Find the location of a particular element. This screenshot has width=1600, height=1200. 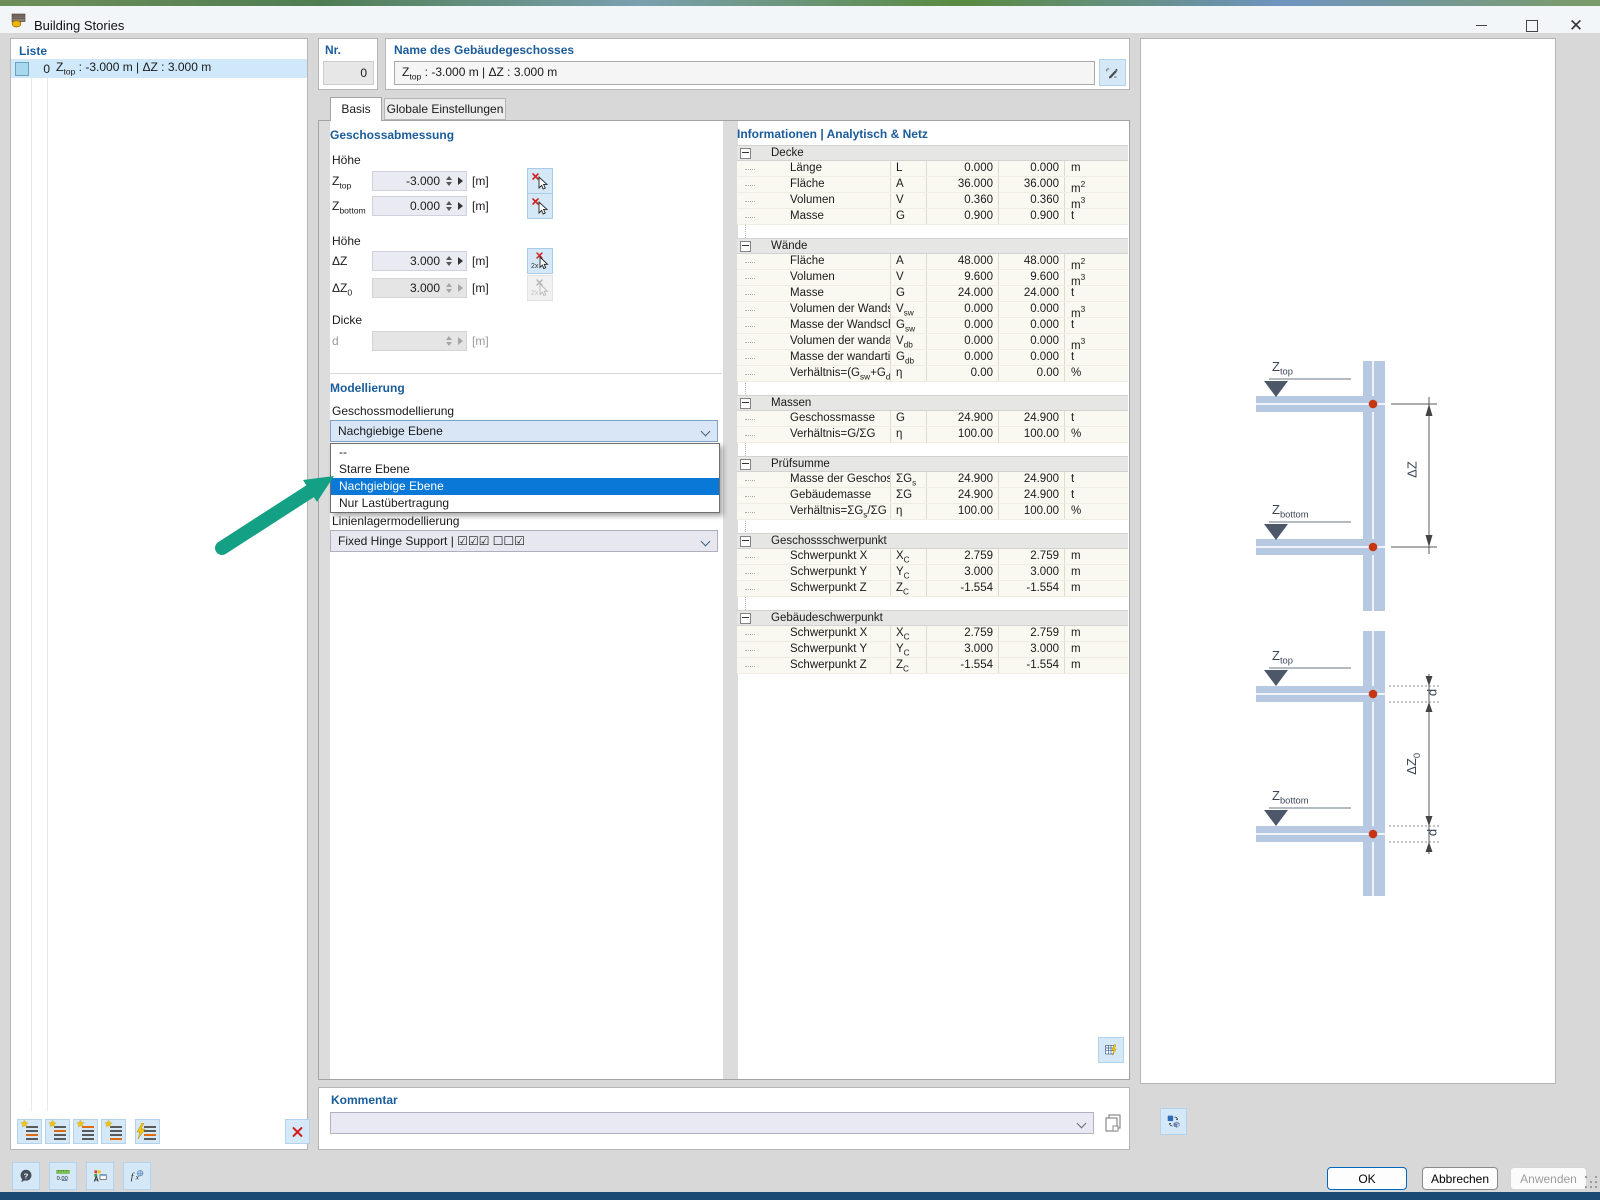

new-story-first-button: ★ is located at coordinates (29, 1131).